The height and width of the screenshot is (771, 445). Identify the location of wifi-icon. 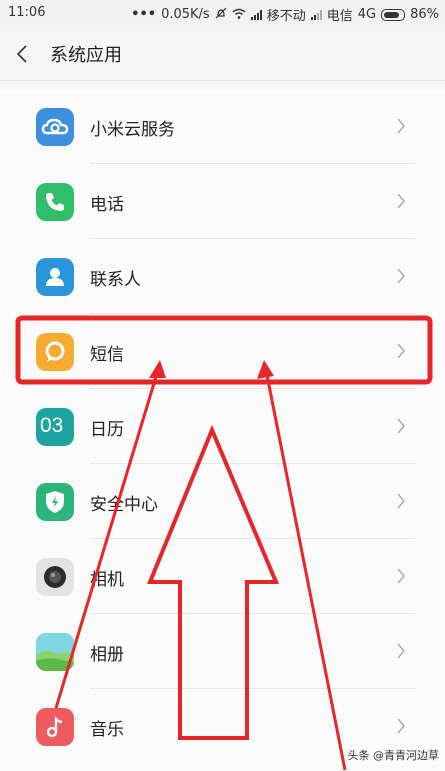
(239, 15).